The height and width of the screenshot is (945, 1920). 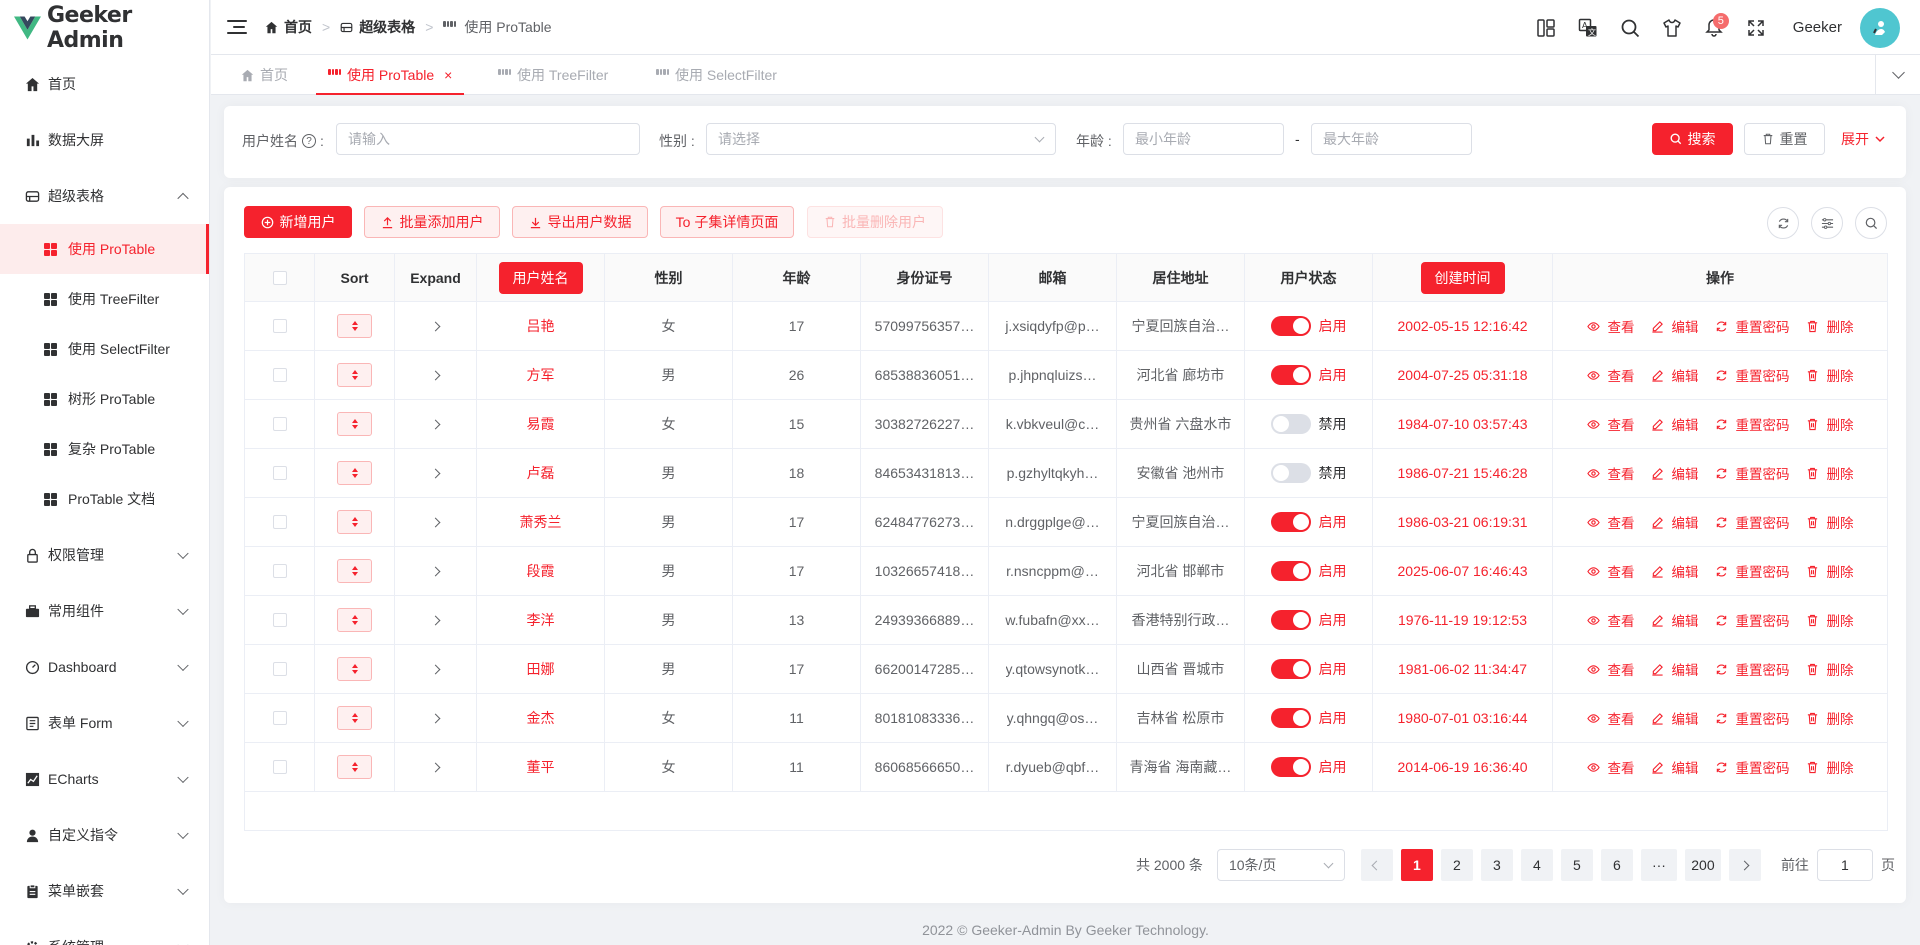 What do you see at coordinates (1658, 865) in the screenshot?
I see `more-pages-button: ···` at bounding box center [1658, 865].